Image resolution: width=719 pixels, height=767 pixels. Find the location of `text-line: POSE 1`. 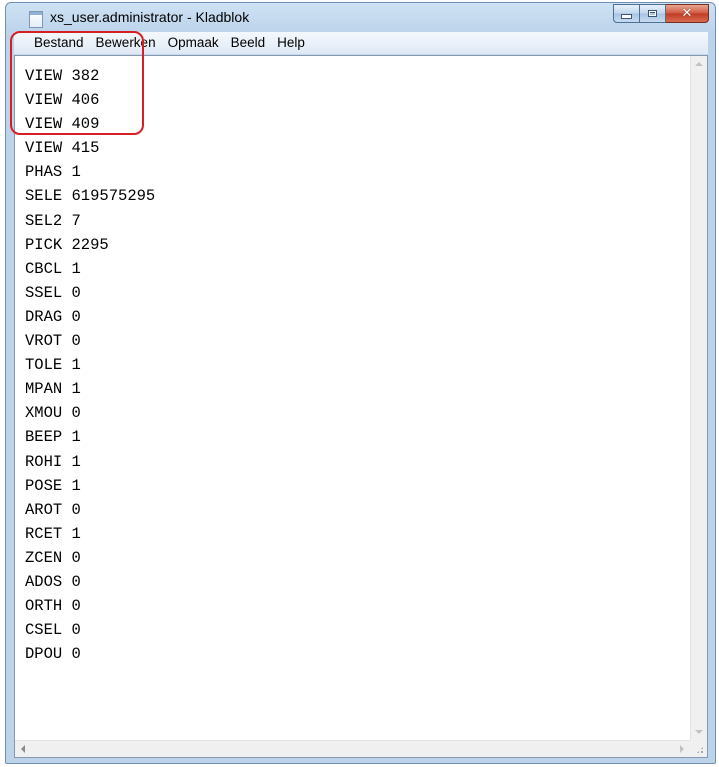

text-line: POSE 1 is located at coordinates (53, 485).